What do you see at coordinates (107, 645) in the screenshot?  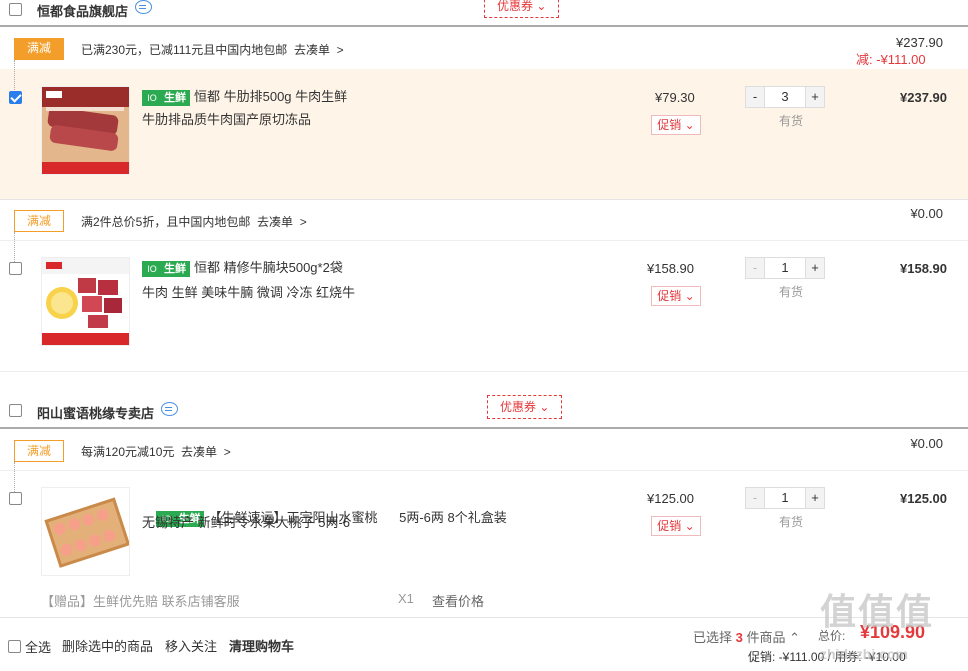 I see `delete-selected-link: 删除选中的商品` at bounding box center [107, 645].